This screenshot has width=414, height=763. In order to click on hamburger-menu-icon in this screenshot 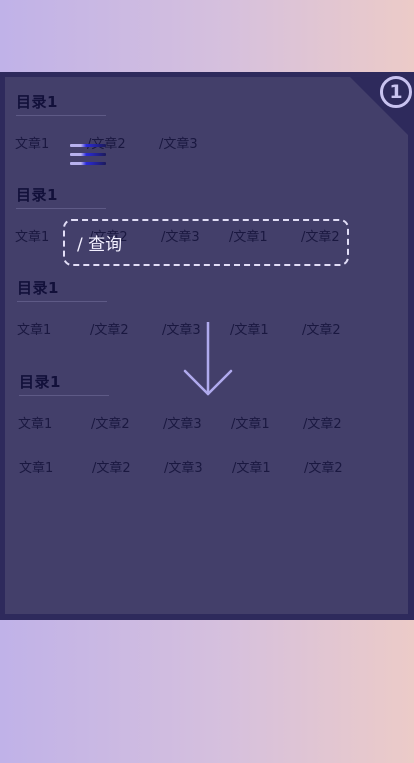, I will do `click(89, 157)`.